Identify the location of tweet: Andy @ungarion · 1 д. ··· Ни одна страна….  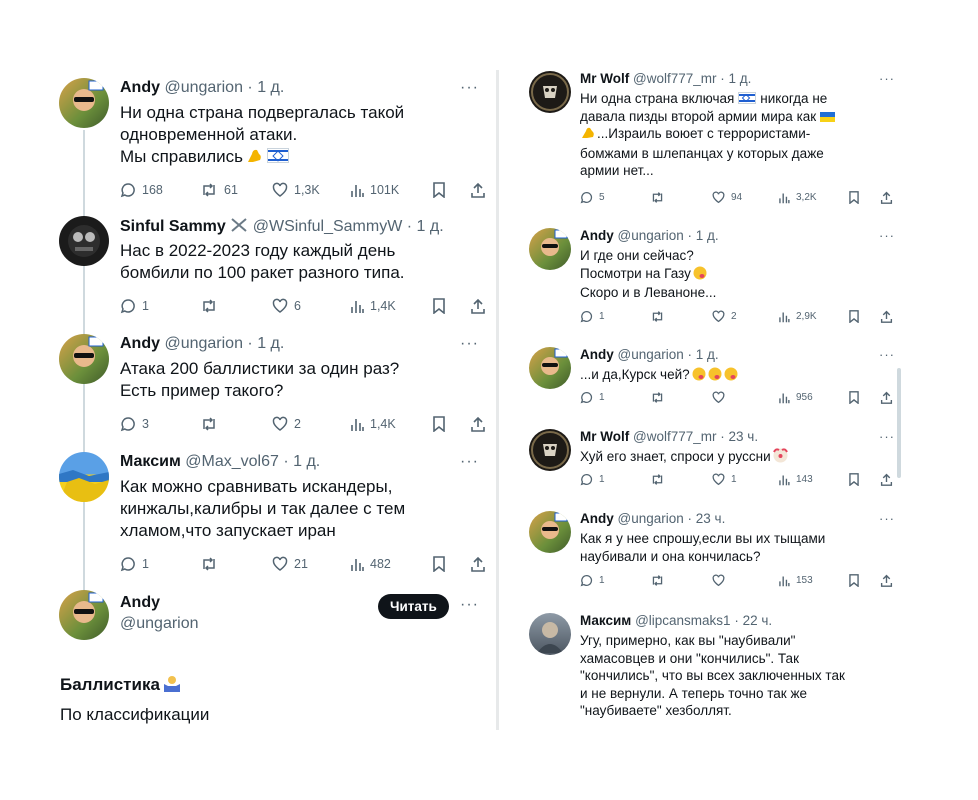
(270, 138).